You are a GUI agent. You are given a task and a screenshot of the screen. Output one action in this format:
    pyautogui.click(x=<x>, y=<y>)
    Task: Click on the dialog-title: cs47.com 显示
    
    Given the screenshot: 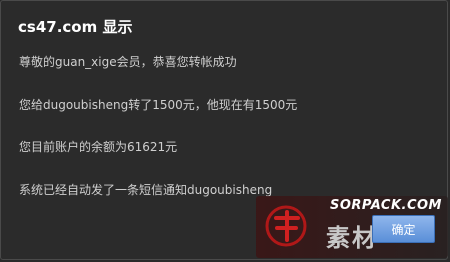 What is the action you would take?
    pyautogui.click(x=75, y=27)
    